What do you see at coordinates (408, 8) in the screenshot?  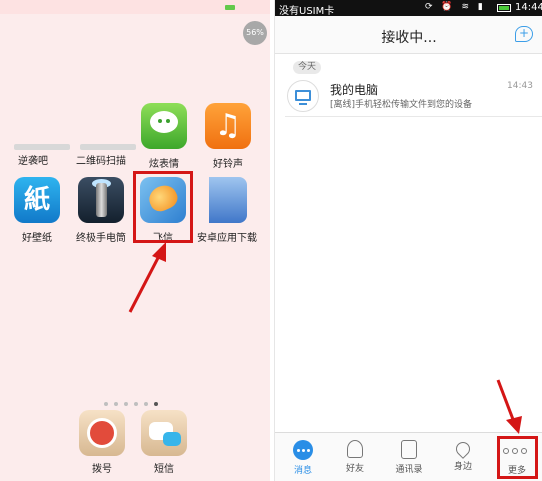 I see `status-bar: 没有USIM卡 ⟳ ⏰ ≋ ▮ 14:44` at bounding box center [408, 8].